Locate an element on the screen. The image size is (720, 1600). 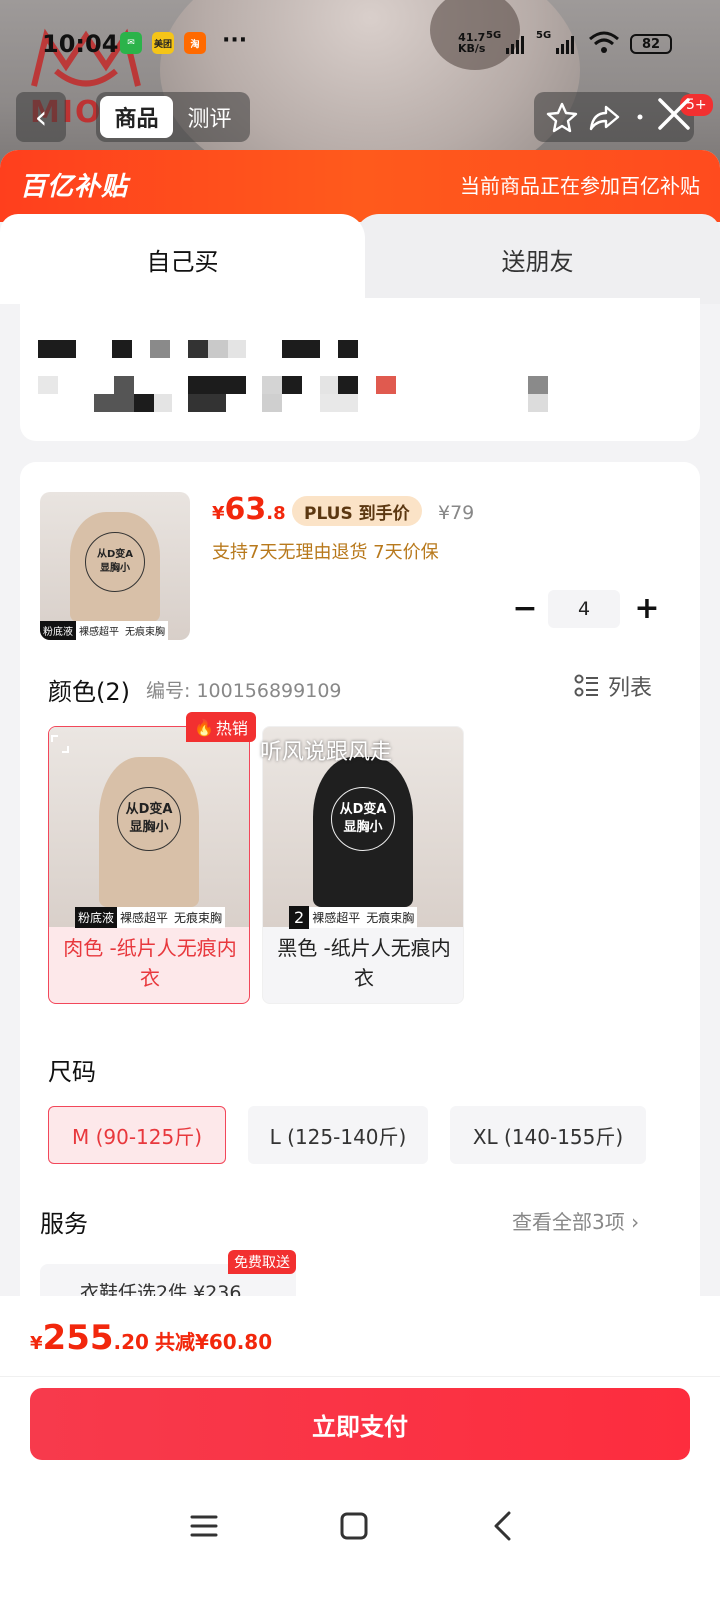
size-option-l: L (125-140斤) is located at coordinates (338, 1135).